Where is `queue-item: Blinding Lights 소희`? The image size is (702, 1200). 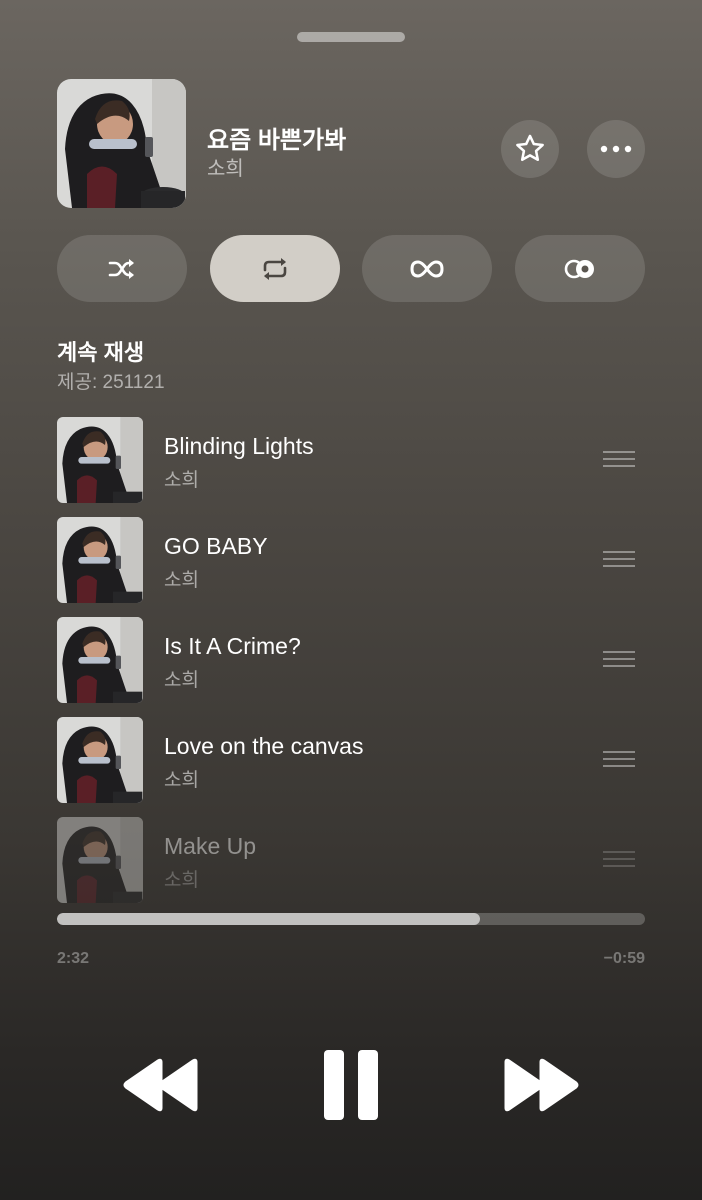
queue-item: Blinding Lights 소희 is located at coordinates (351, 460).